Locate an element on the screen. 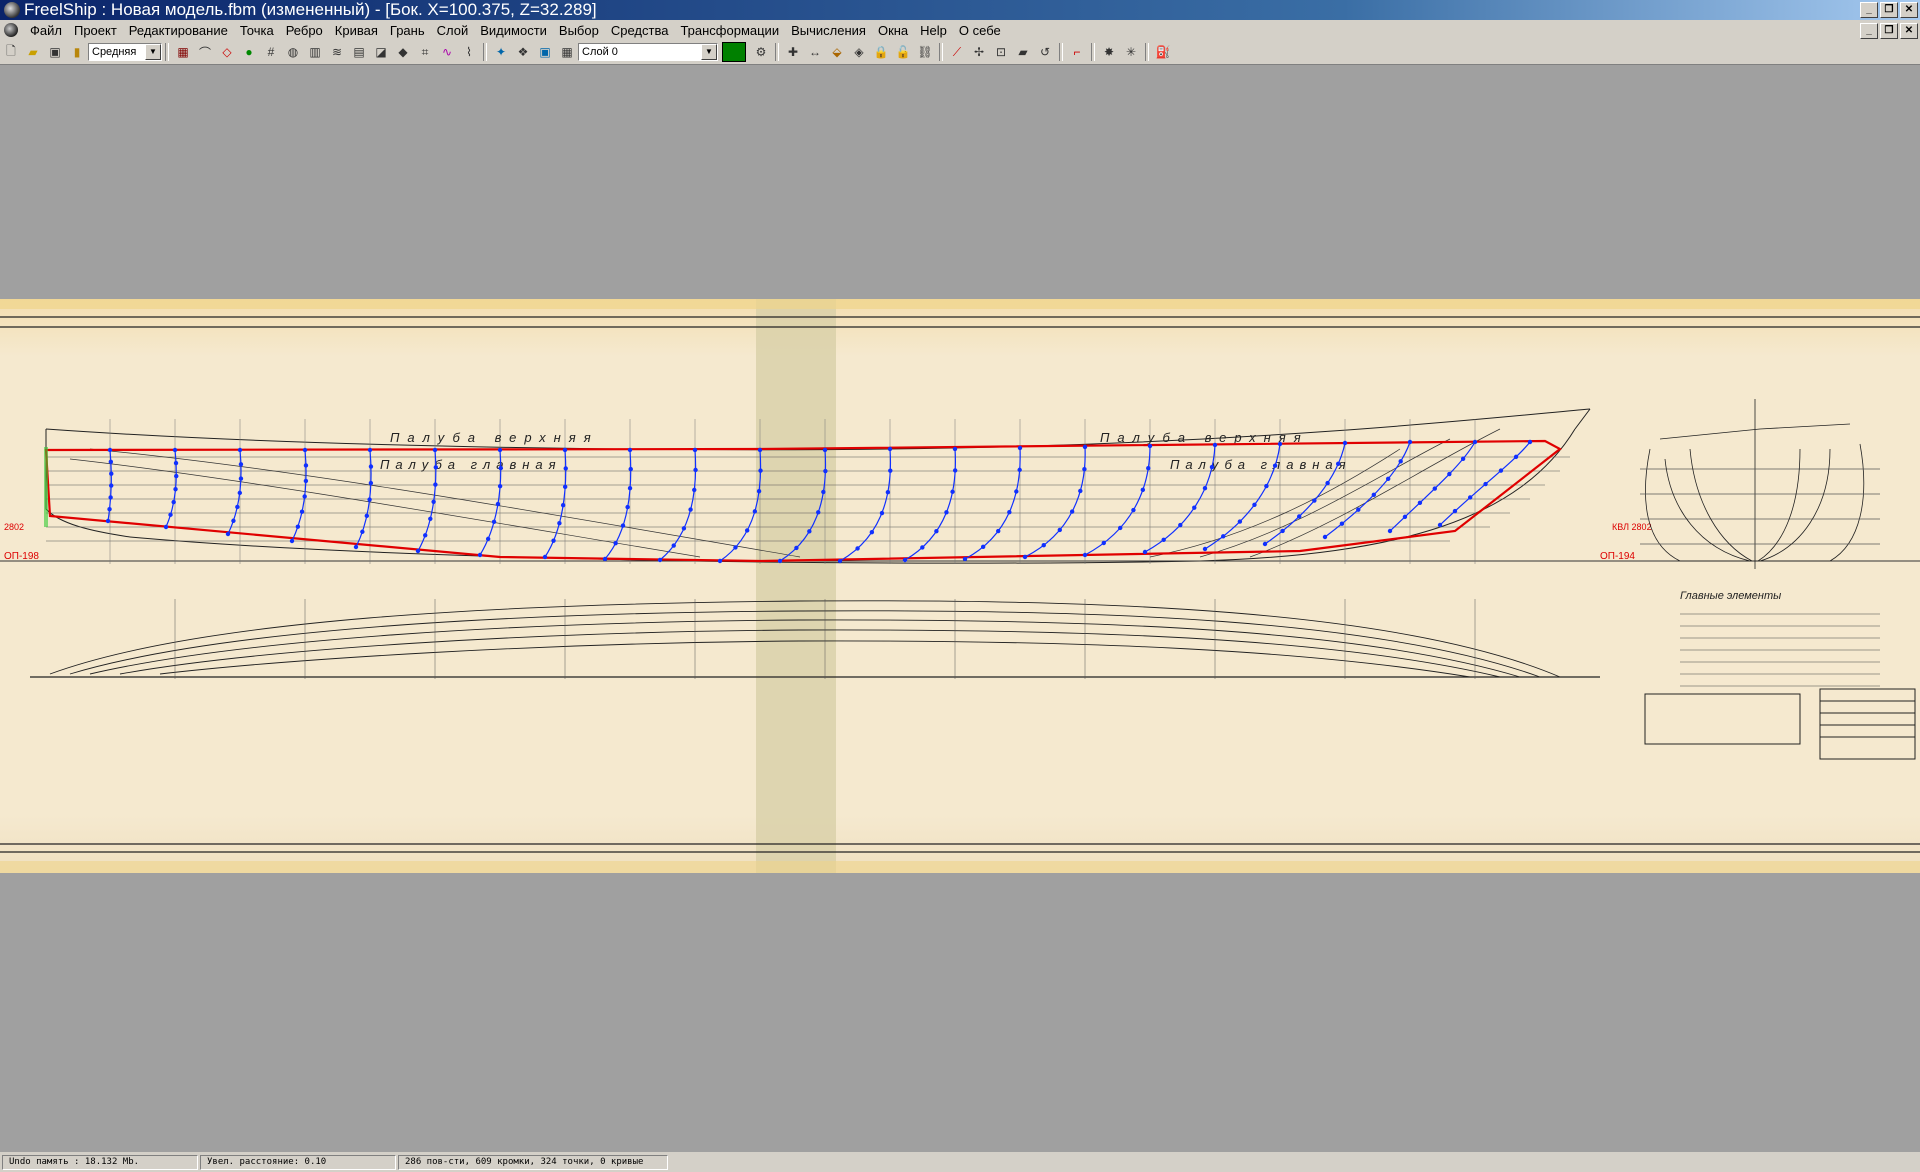 The height and width of the screenshot is (1172, 1920). edge-split-icon: ✢ is located at coordinates (979, 52).